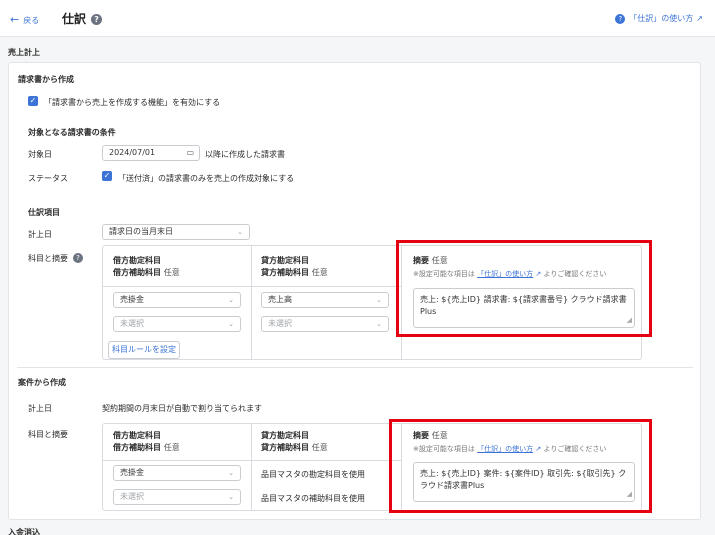  What do you see at coordinates (177, 300) in the screenshot?
I see `debit-account-select: 売掛金 ⌄` at bounding box center [177, 300].